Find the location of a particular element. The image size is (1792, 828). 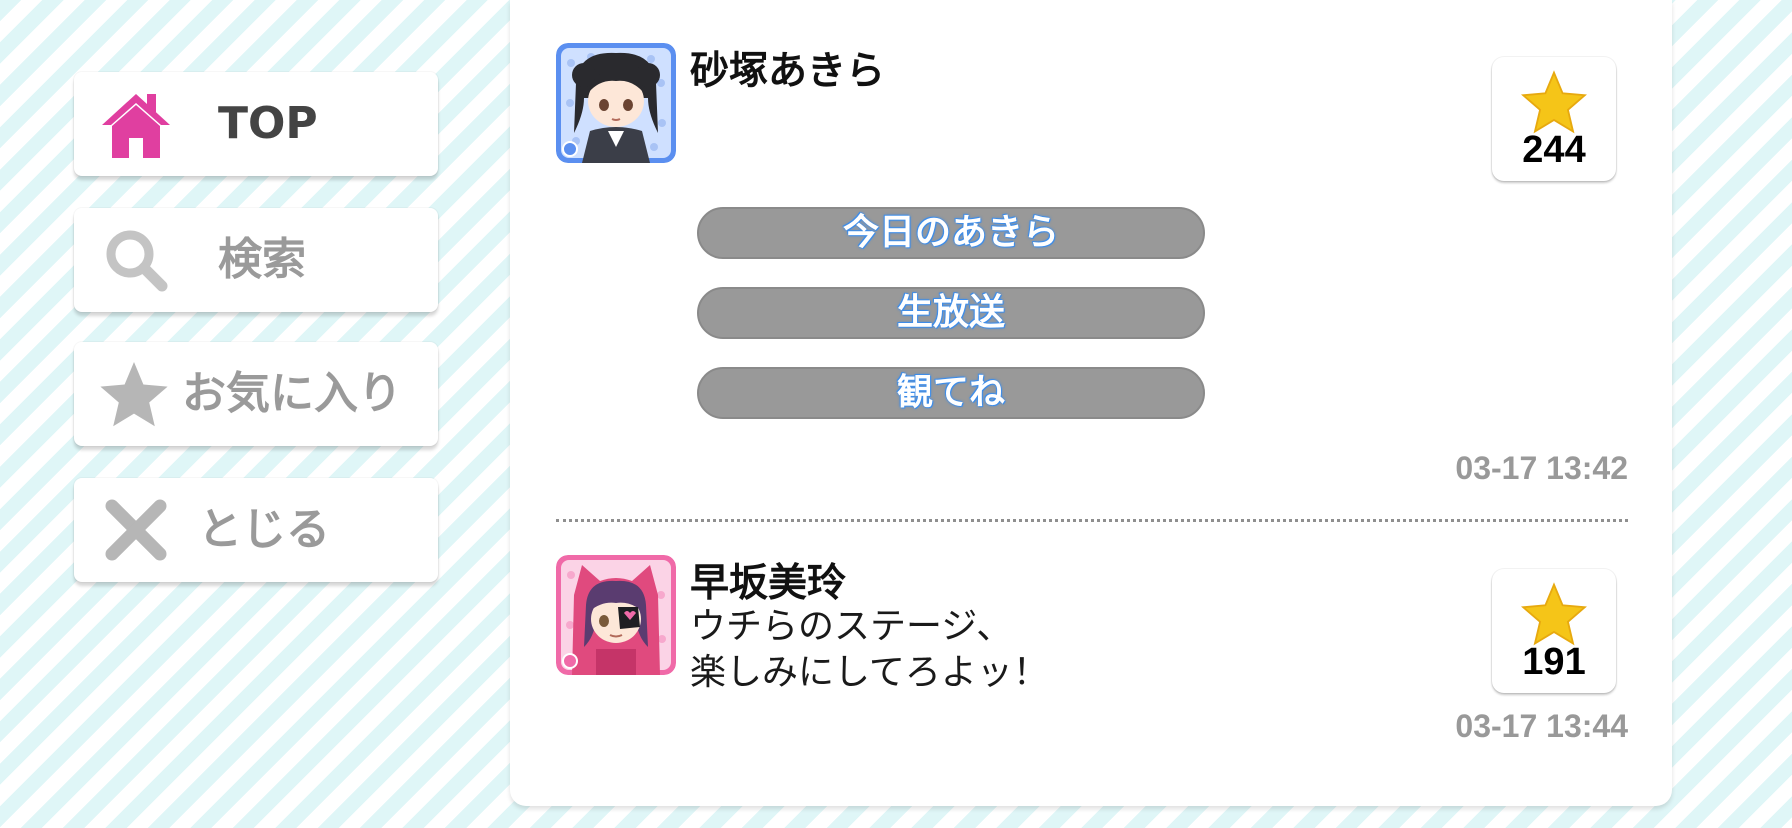

search-icon is located at coordinates (137, 261).